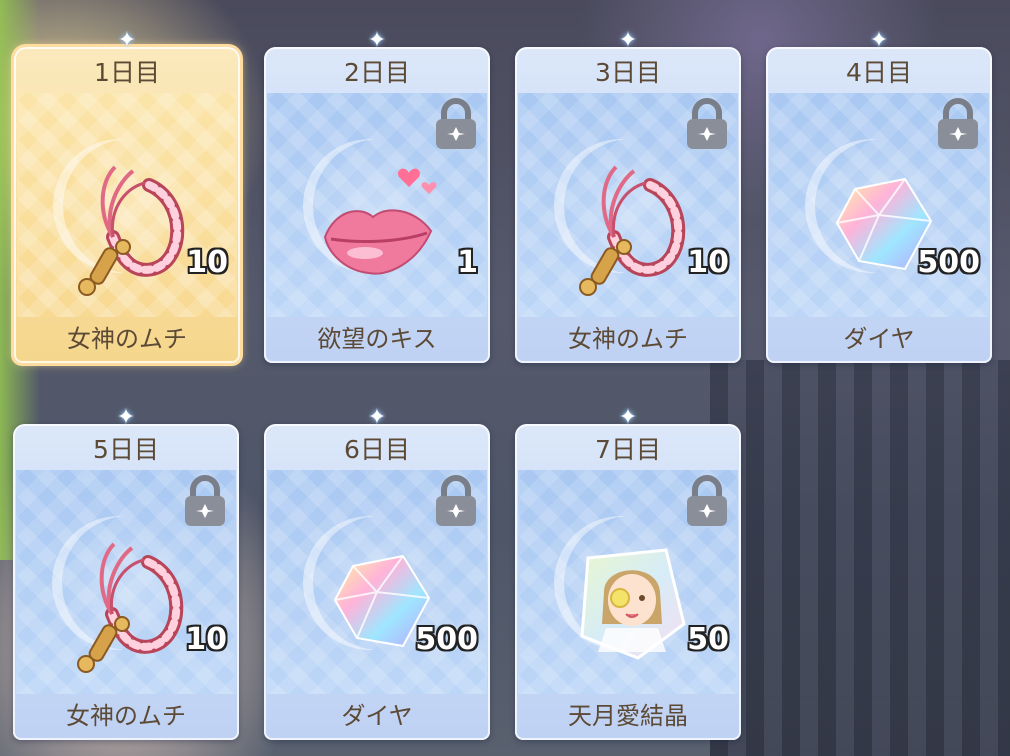 The width and height of the screenshot is (1010, 756). Describe the element at coordinates (628, 716) in the screenshot. I see `item-name: 天月愛結晶` at that location.